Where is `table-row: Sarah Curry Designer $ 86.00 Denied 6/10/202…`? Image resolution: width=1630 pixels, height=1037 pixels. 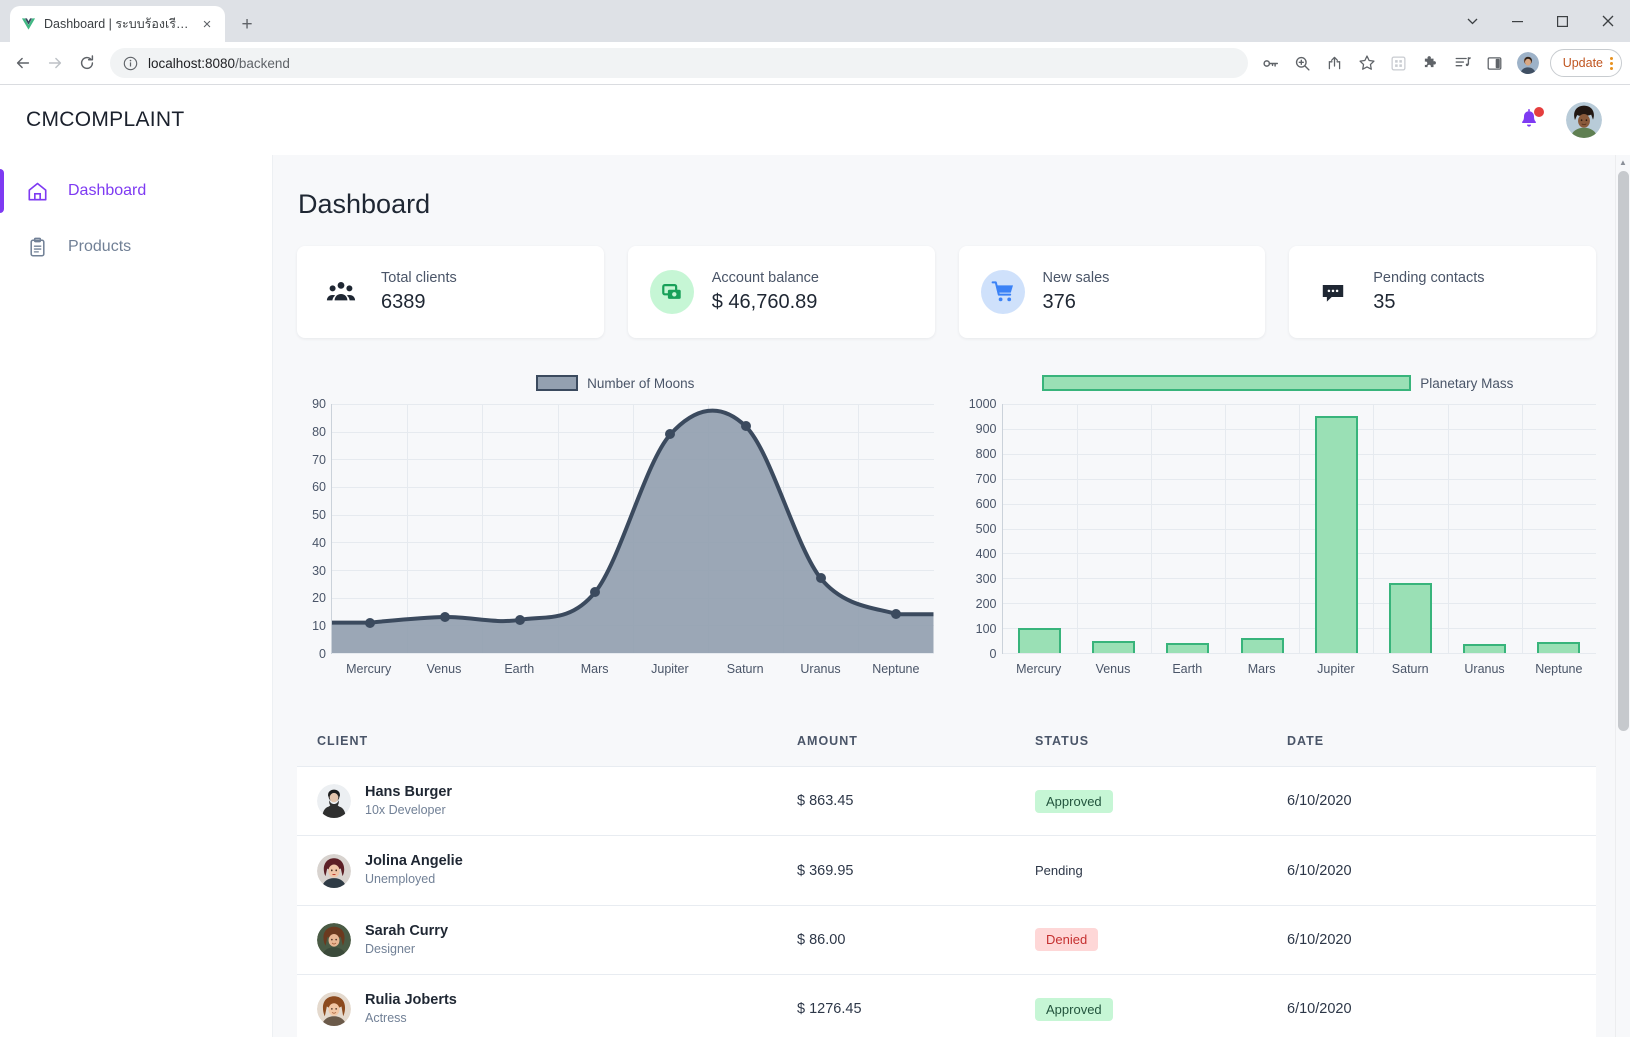
table-row: Sarah Curry Designer $ 86.00 Denied 6/10/202… is located at coordinates (946, 940).